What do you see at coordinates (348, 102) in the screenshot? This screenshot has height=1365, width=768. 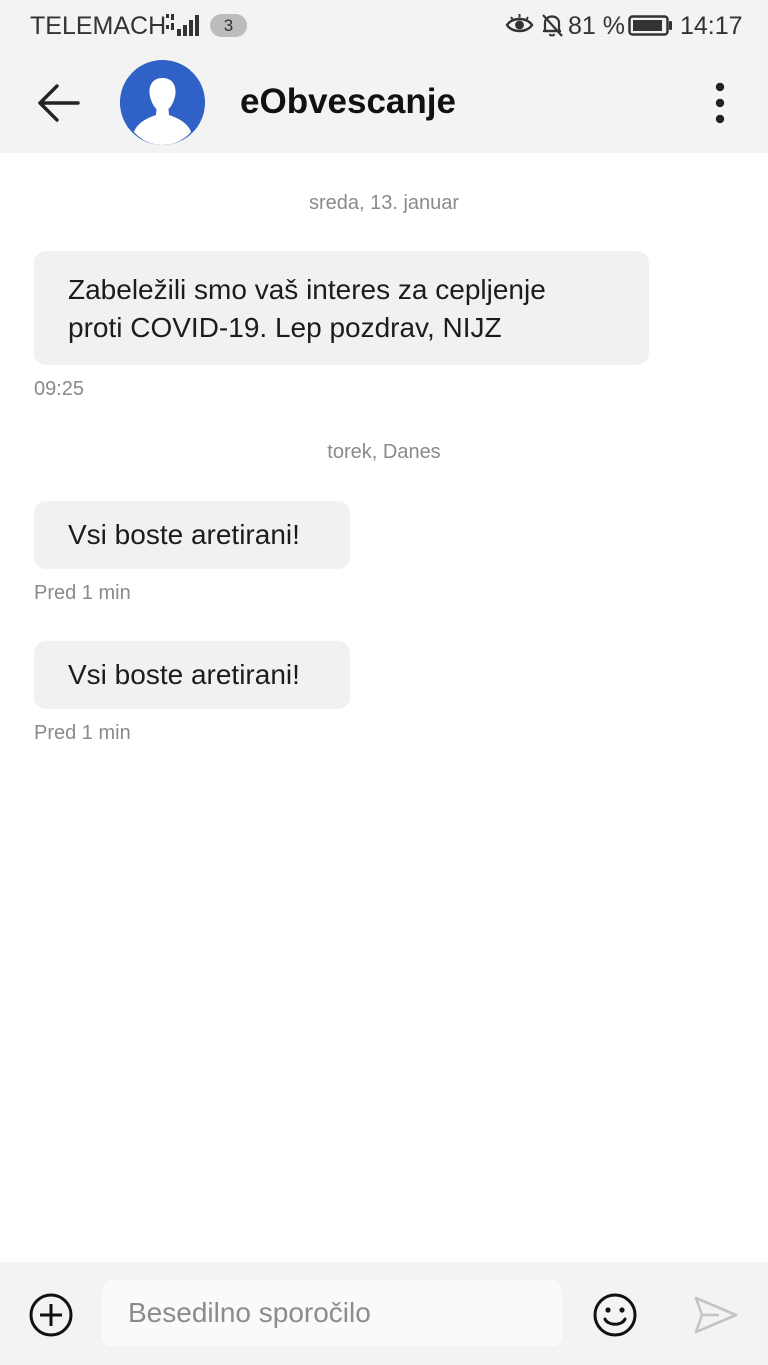 I see `contact-name: eObvescanje` at bounding box center [348, 102].